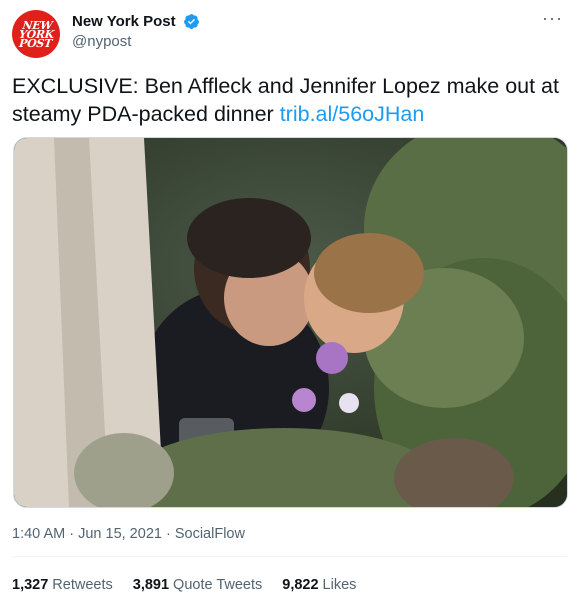 This screenshot has height=607, width=579. Describe the element at coordinates (82, 585) in the screenshot. I see `retweets-label: Retweets` at that location.